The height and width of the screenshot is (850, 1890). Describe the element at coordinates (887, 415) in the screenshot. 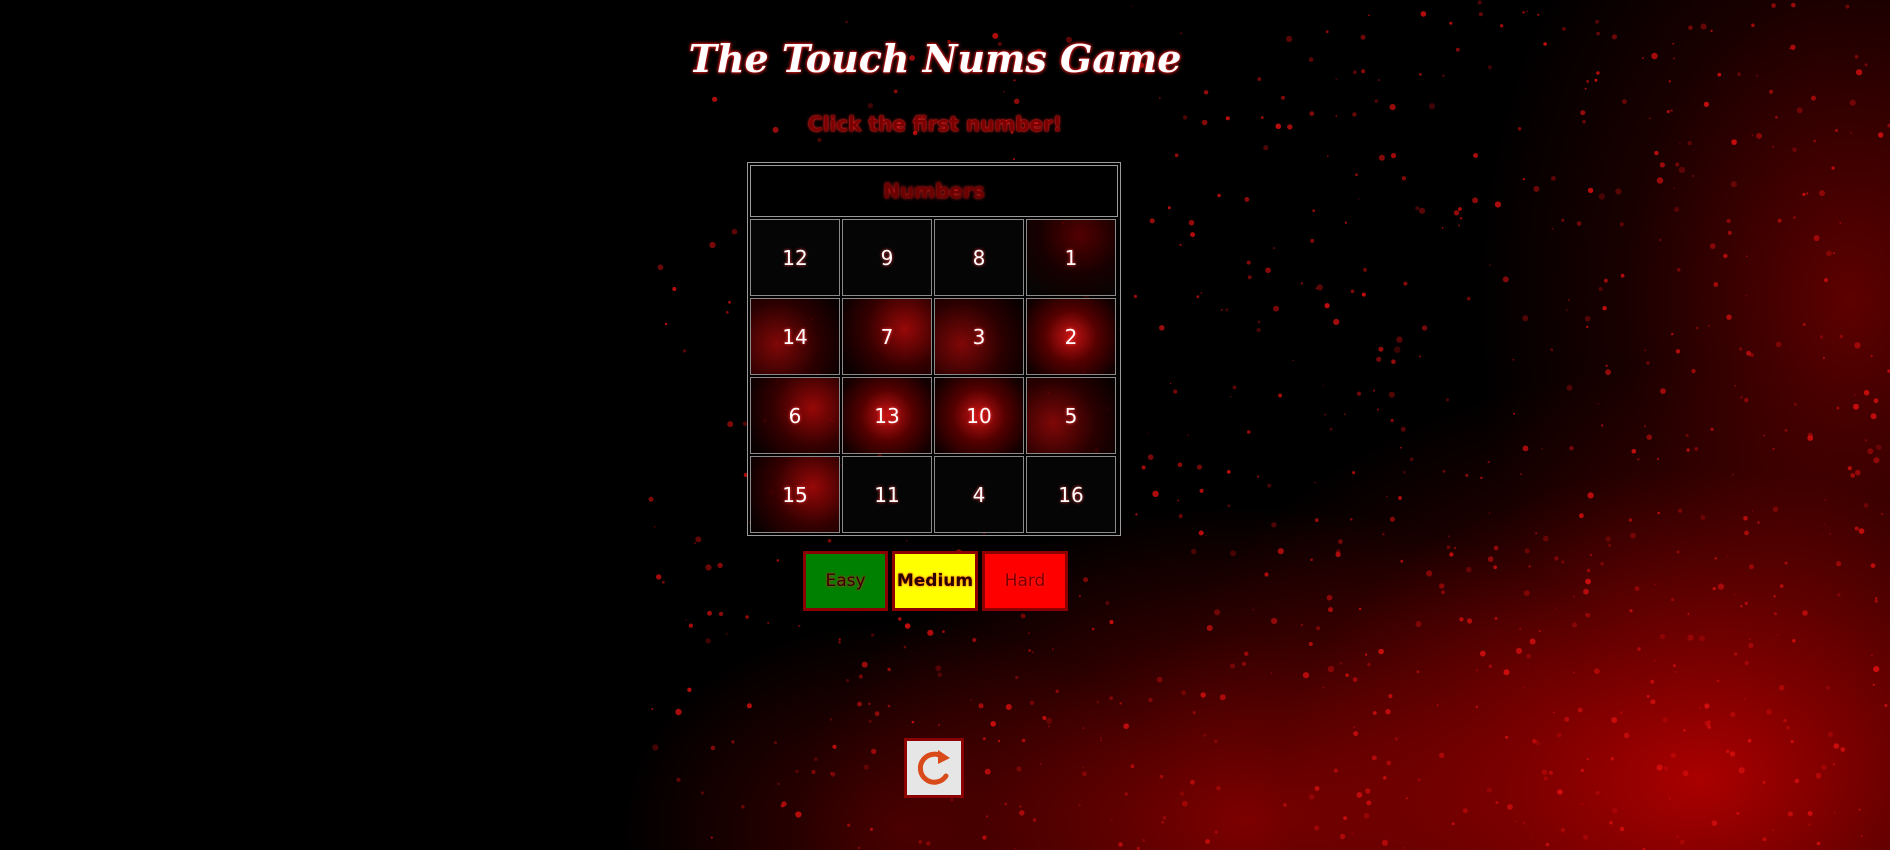

I see `number-cell: 13` at that location.